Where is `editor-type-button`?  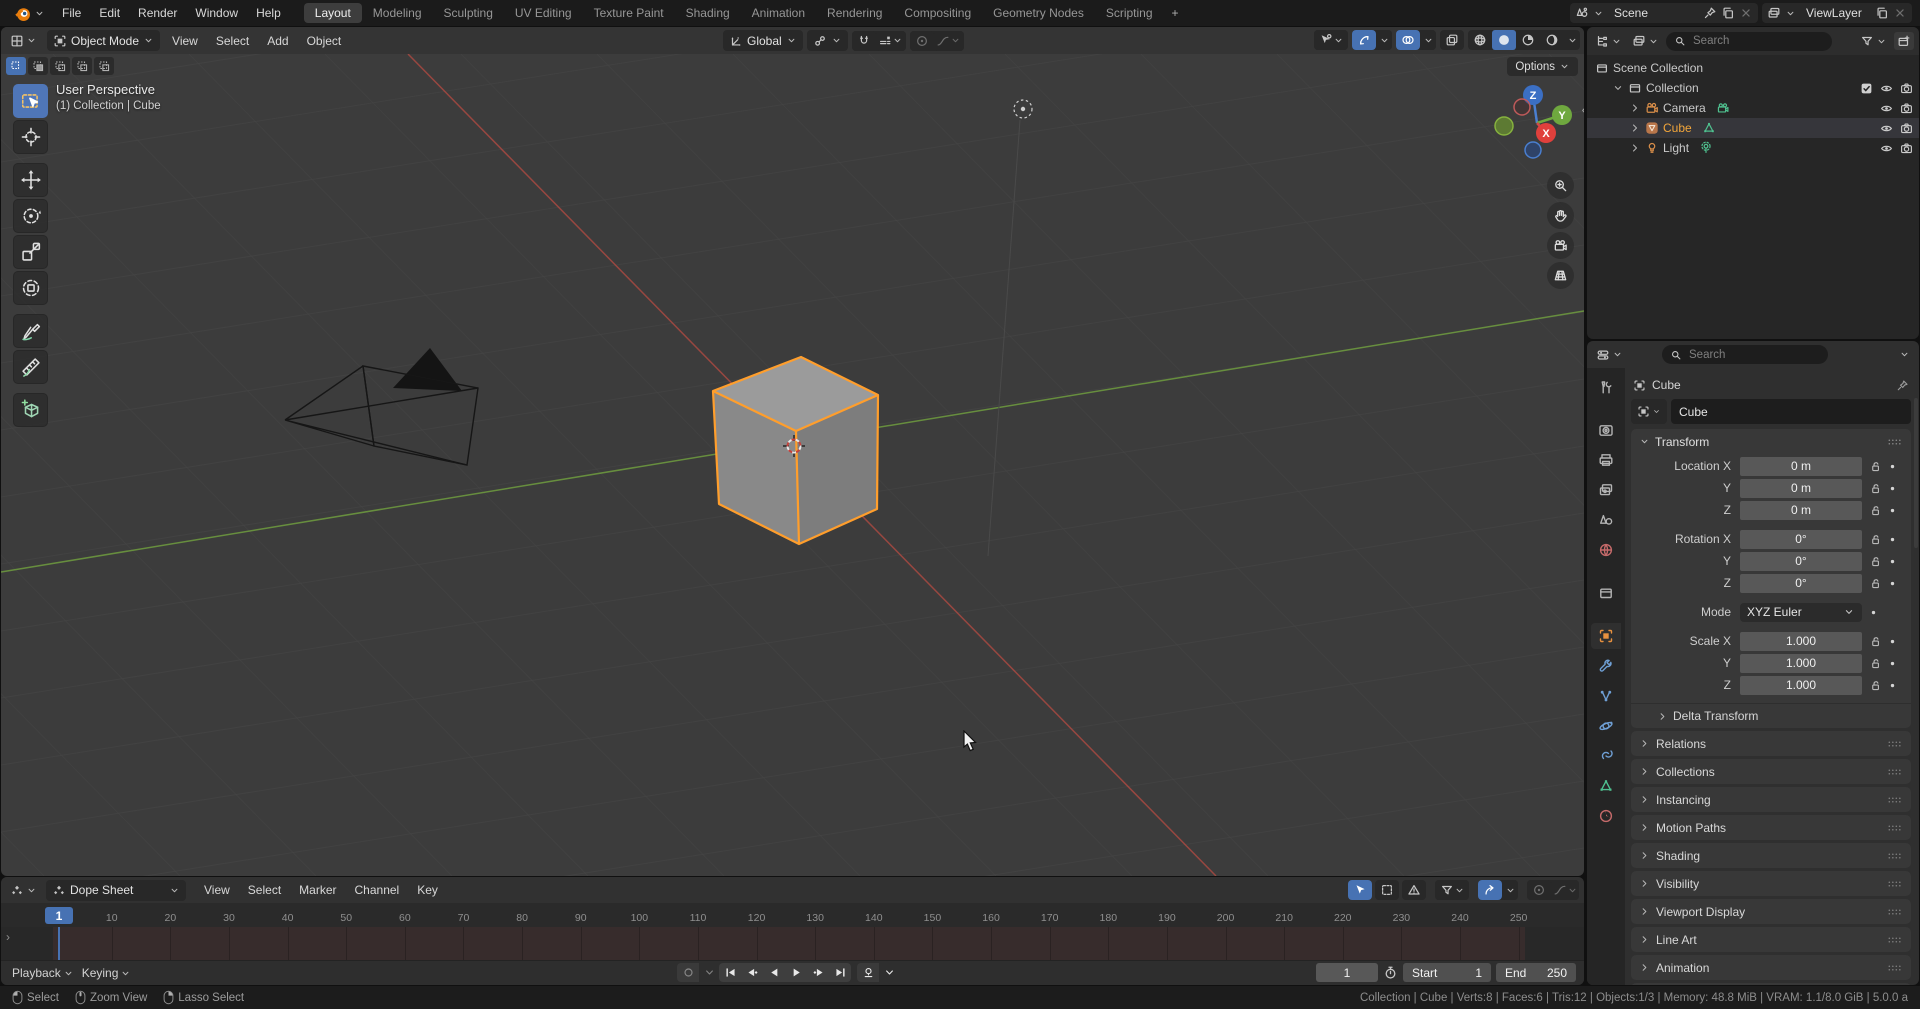 editor-type-button is located at coordinates (23, 41).